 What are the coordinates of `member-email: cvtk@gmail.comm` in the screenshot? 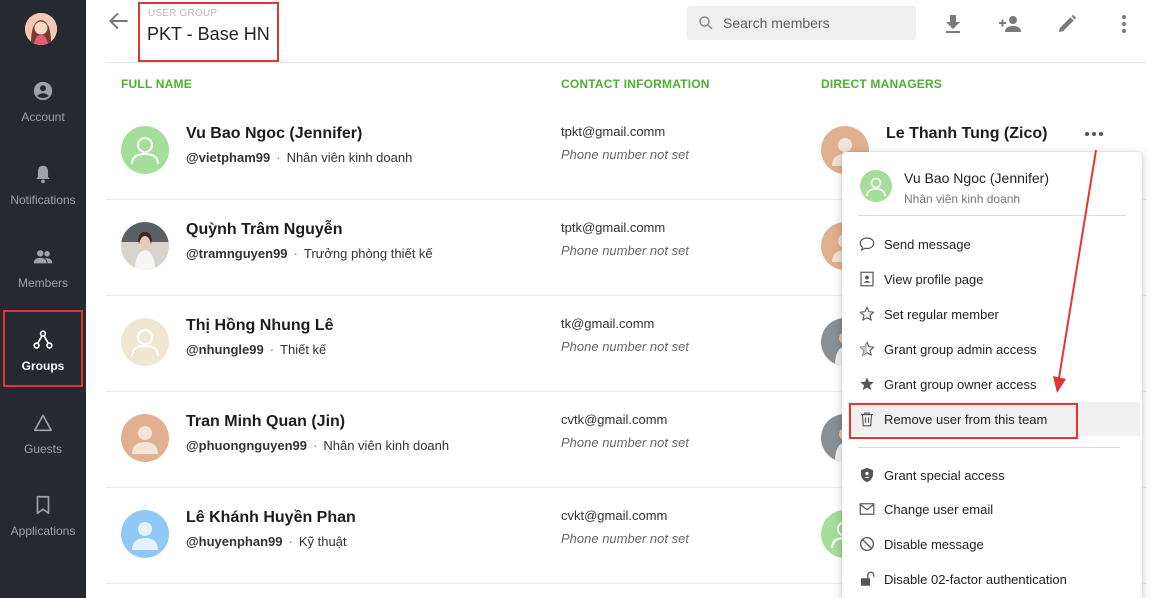 It's located at (614, 419).